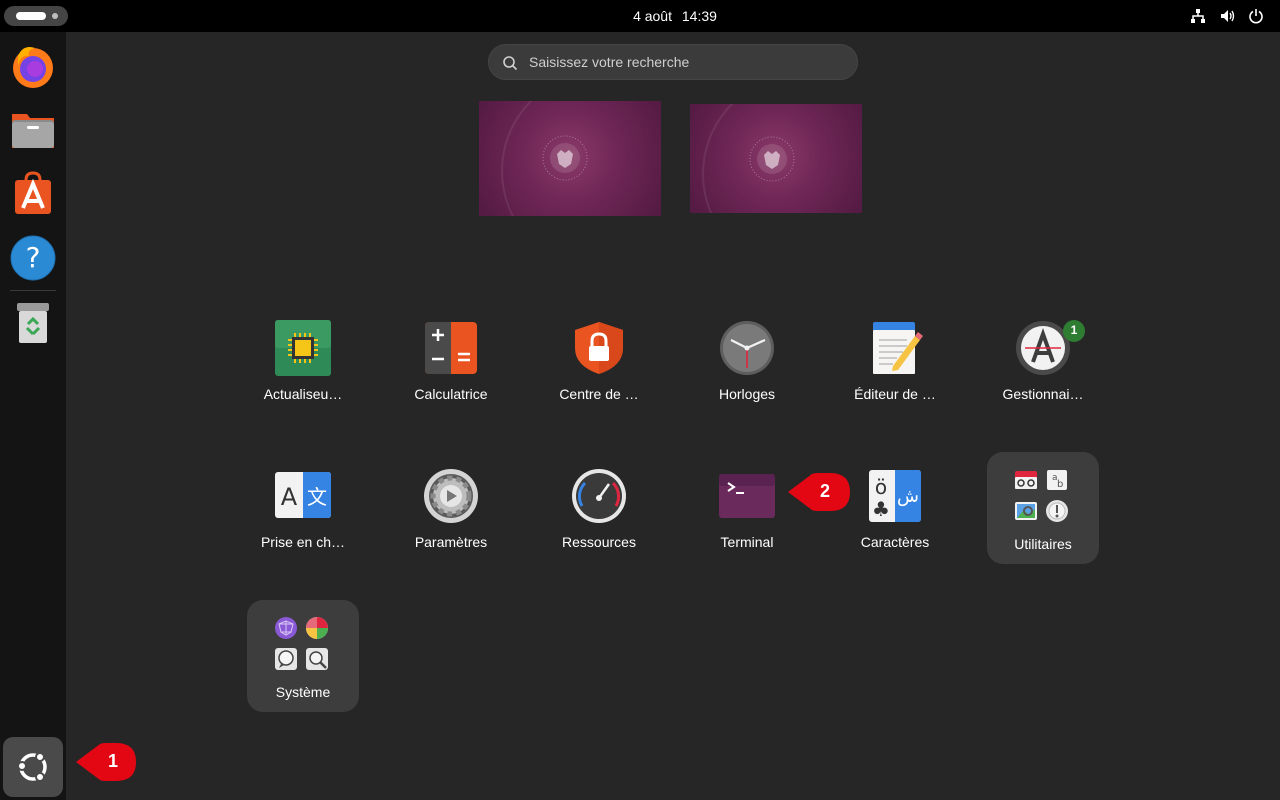  I want to click on svg-text: 文, so click(317, 497).